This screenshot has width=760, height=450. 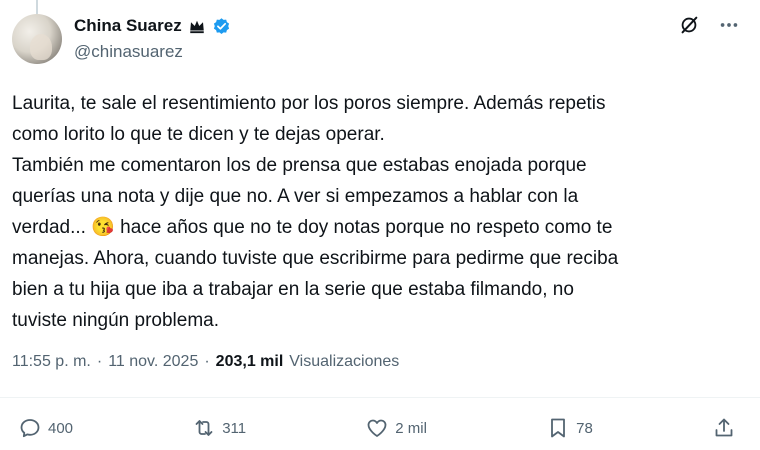 I want to click on share-icon, so click(x=724, y=427).